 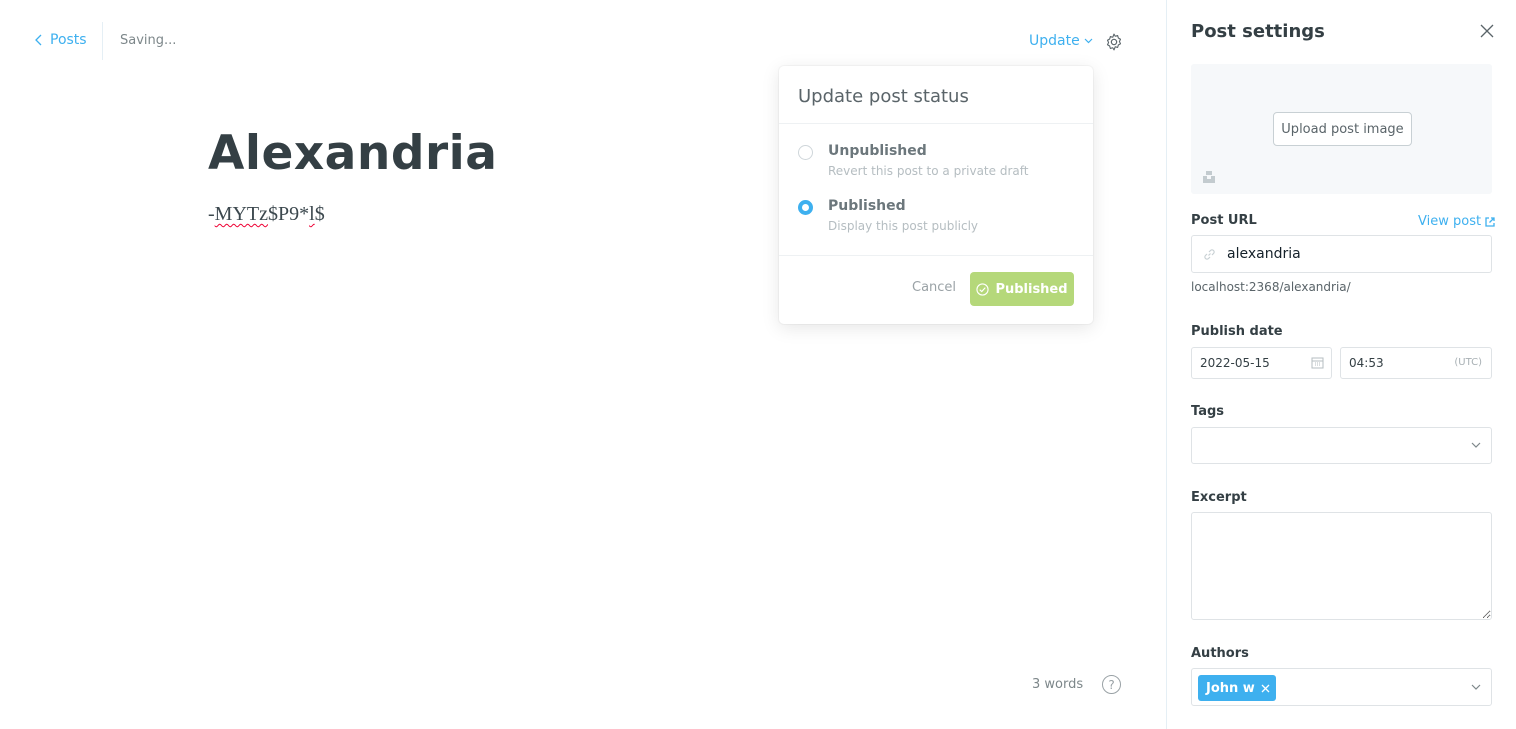 I want to click on authors-label: Authors, so click(x=1220, y=653).